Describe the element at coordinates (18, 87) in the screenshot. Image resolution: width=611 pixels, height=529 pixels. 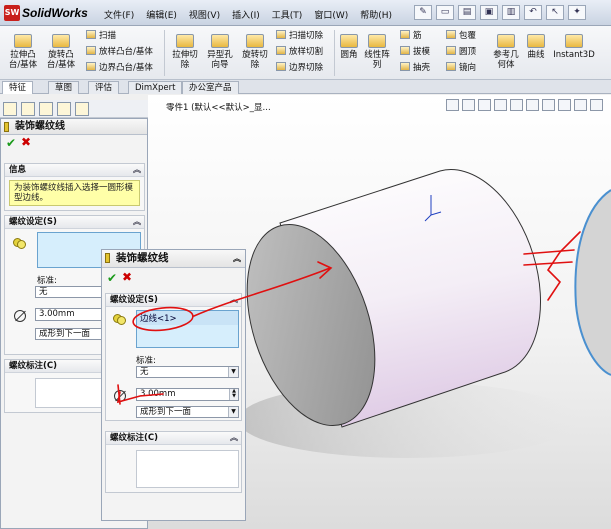
I see `tab-features: 特征` at that location.